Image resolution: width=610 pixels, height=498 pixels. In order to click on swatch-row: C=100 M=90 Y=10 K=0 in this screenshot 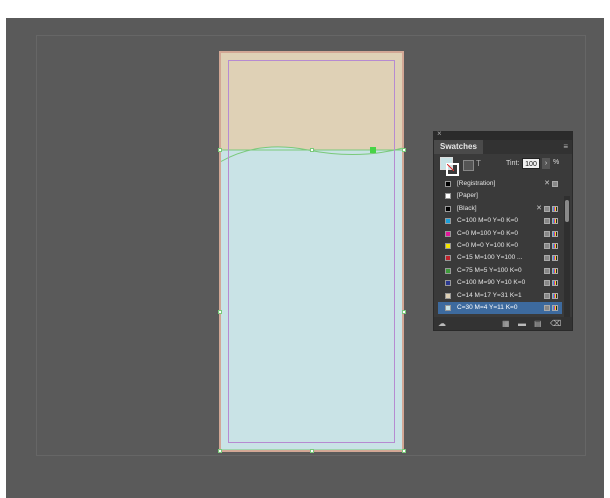, I will do `click(500, 283)`.